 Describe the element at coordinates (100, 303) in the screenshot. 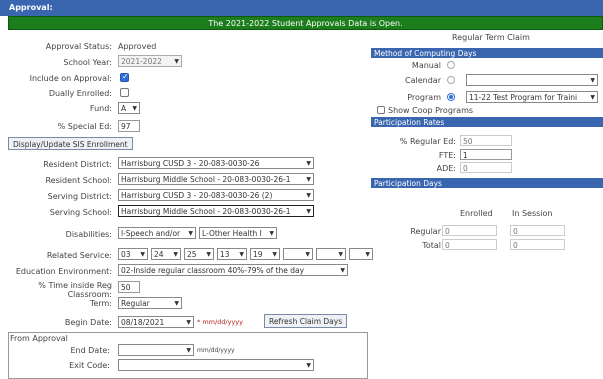

I see `term-label: Term:` at that location.